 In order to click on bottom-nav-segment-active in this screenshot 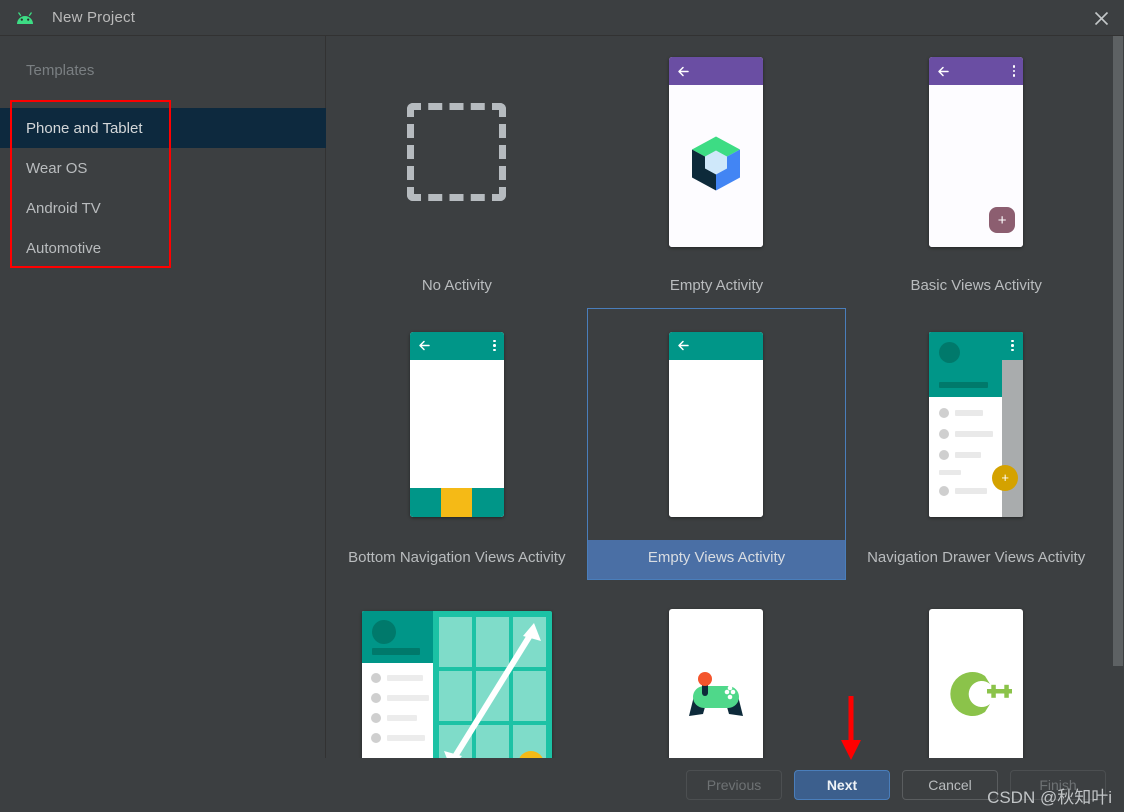, I will do `click(457, 502)`.